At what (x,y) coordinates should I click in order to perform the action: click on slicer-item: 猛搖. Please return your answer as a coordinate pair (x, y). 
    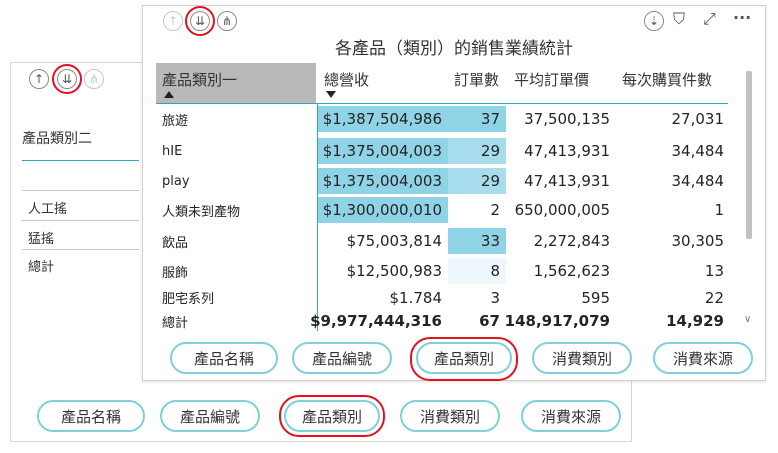
    Looking at the image, I should click on (41, 237).